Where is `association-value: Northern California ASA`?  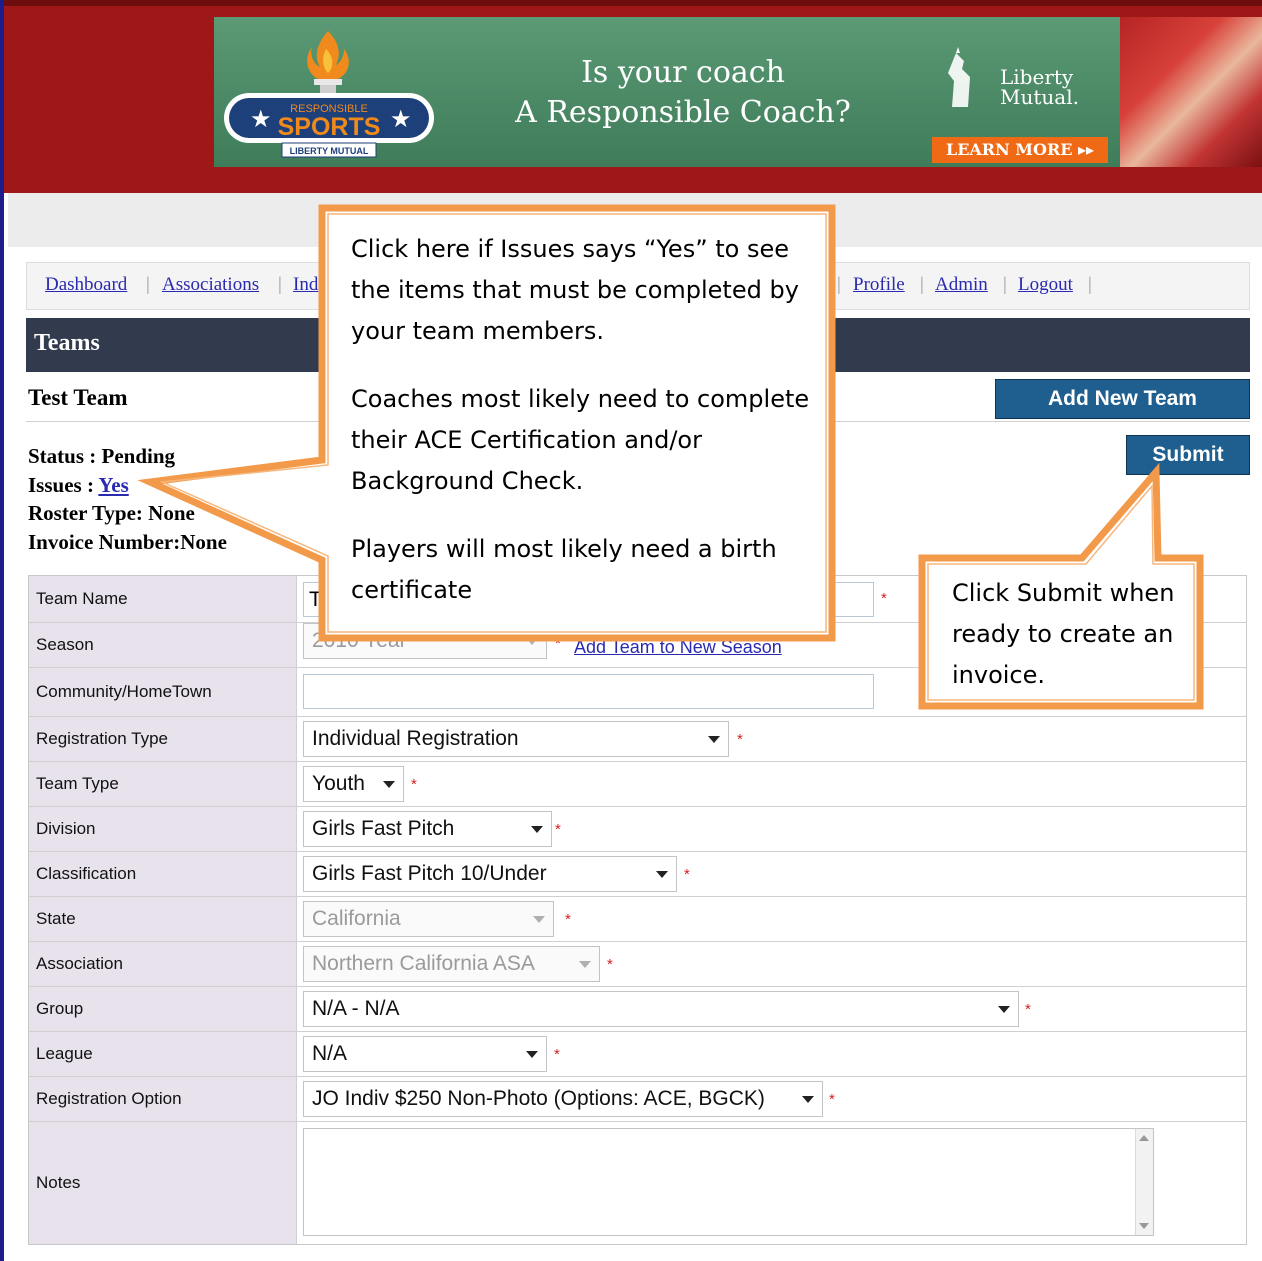 association-value: Northern California ASA is located at coordinates (423, 963).